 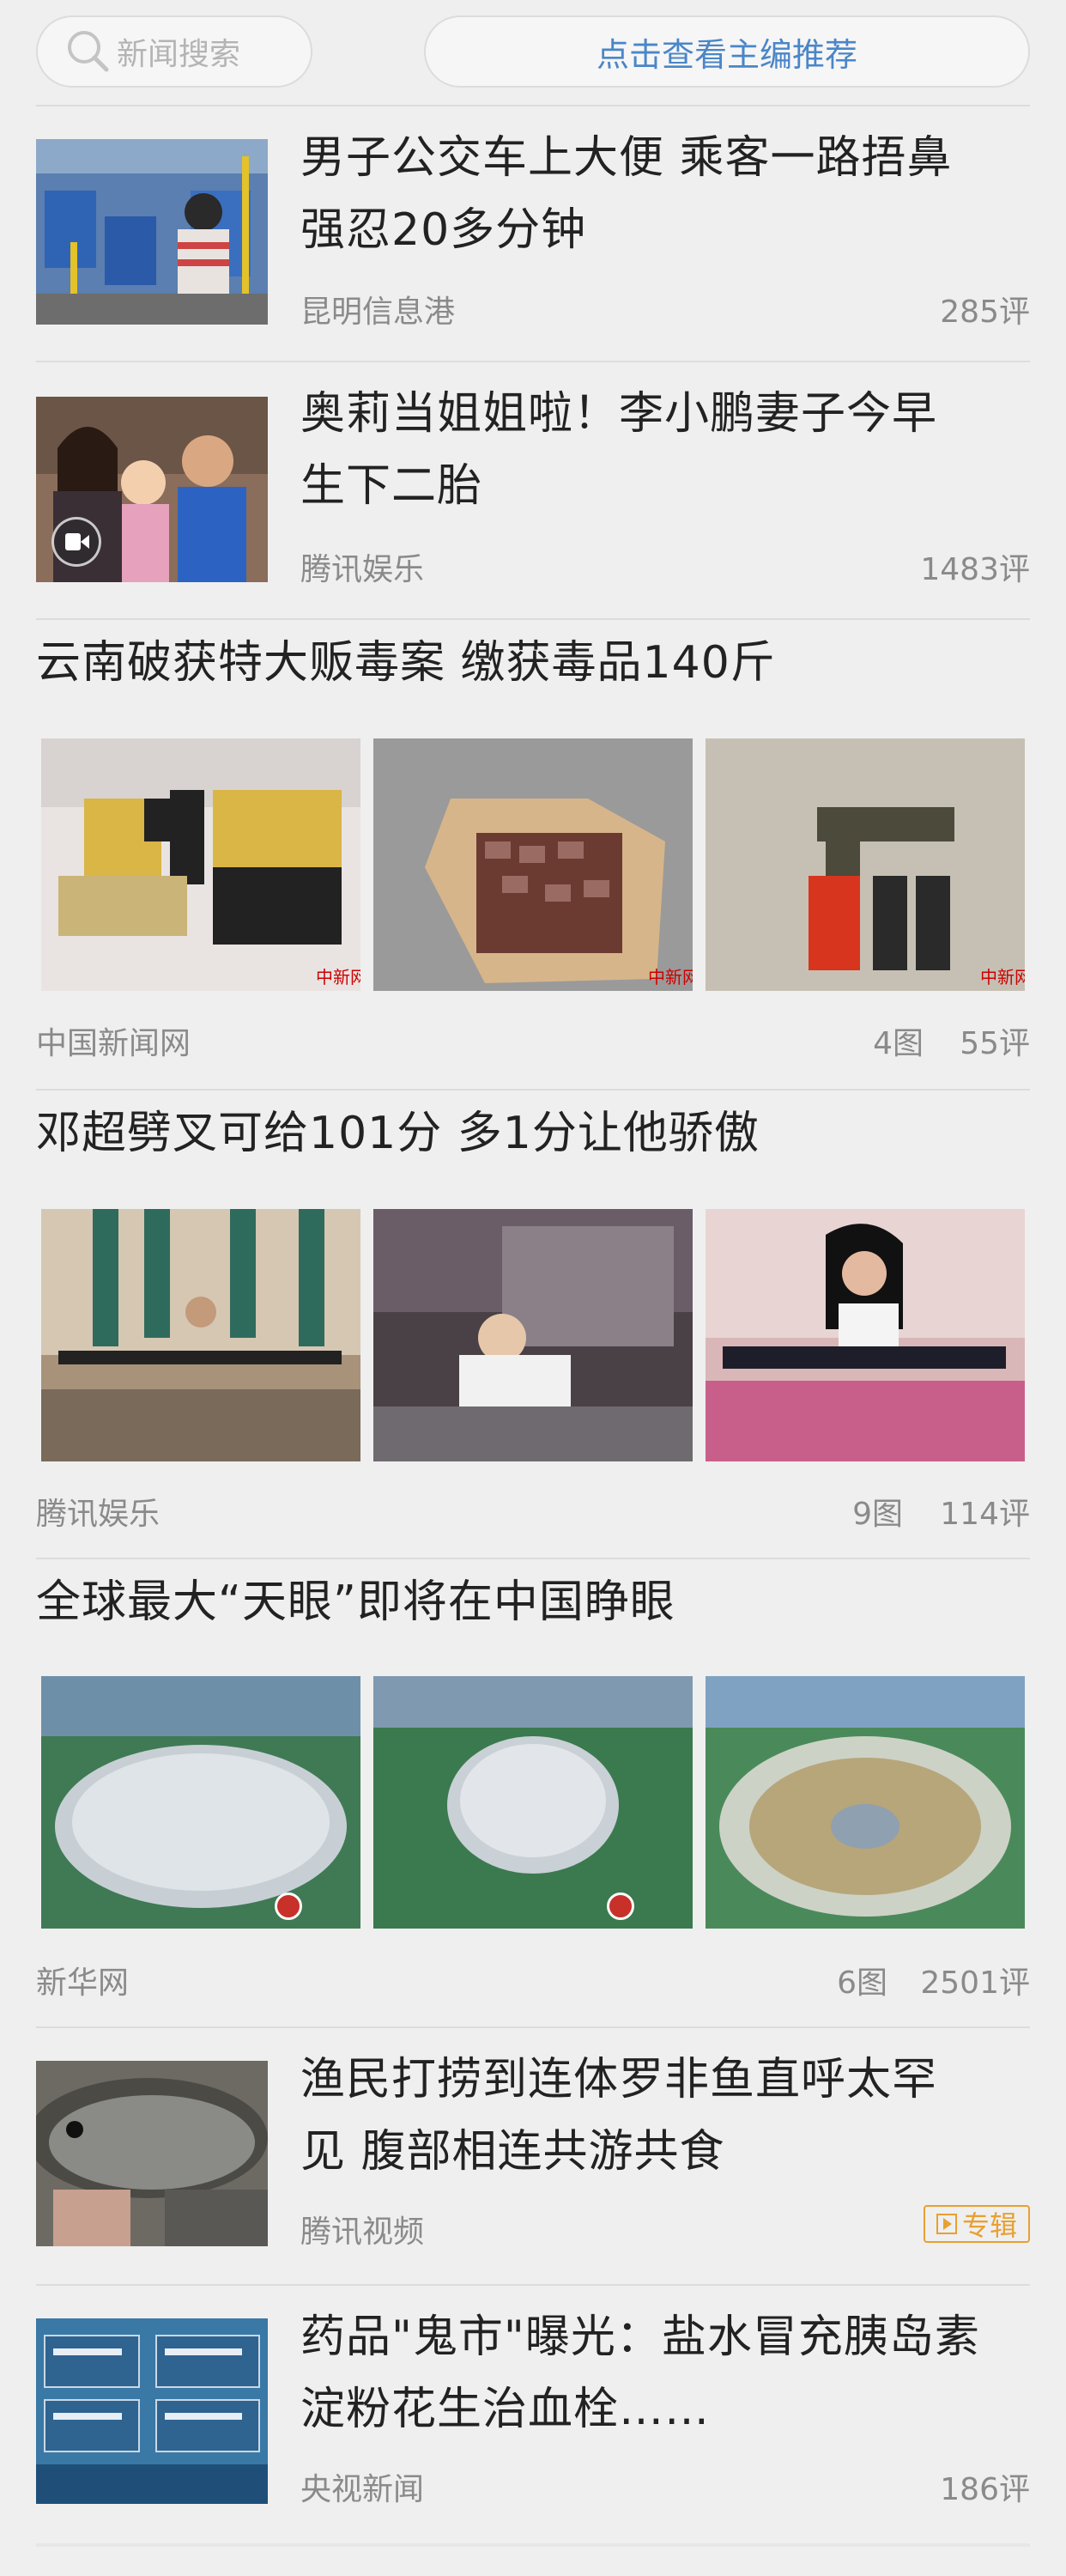 I want to click on comment-count: 2501评, so click(x=975, y=1983).